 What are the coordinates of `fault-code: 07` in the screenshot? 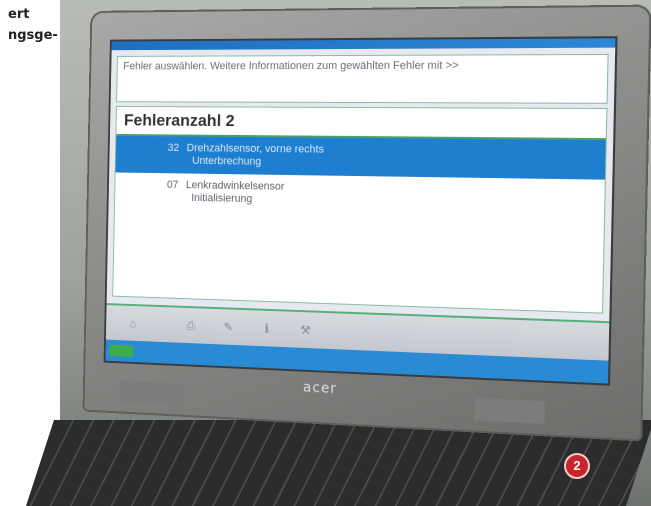 It's located at (166, 185).